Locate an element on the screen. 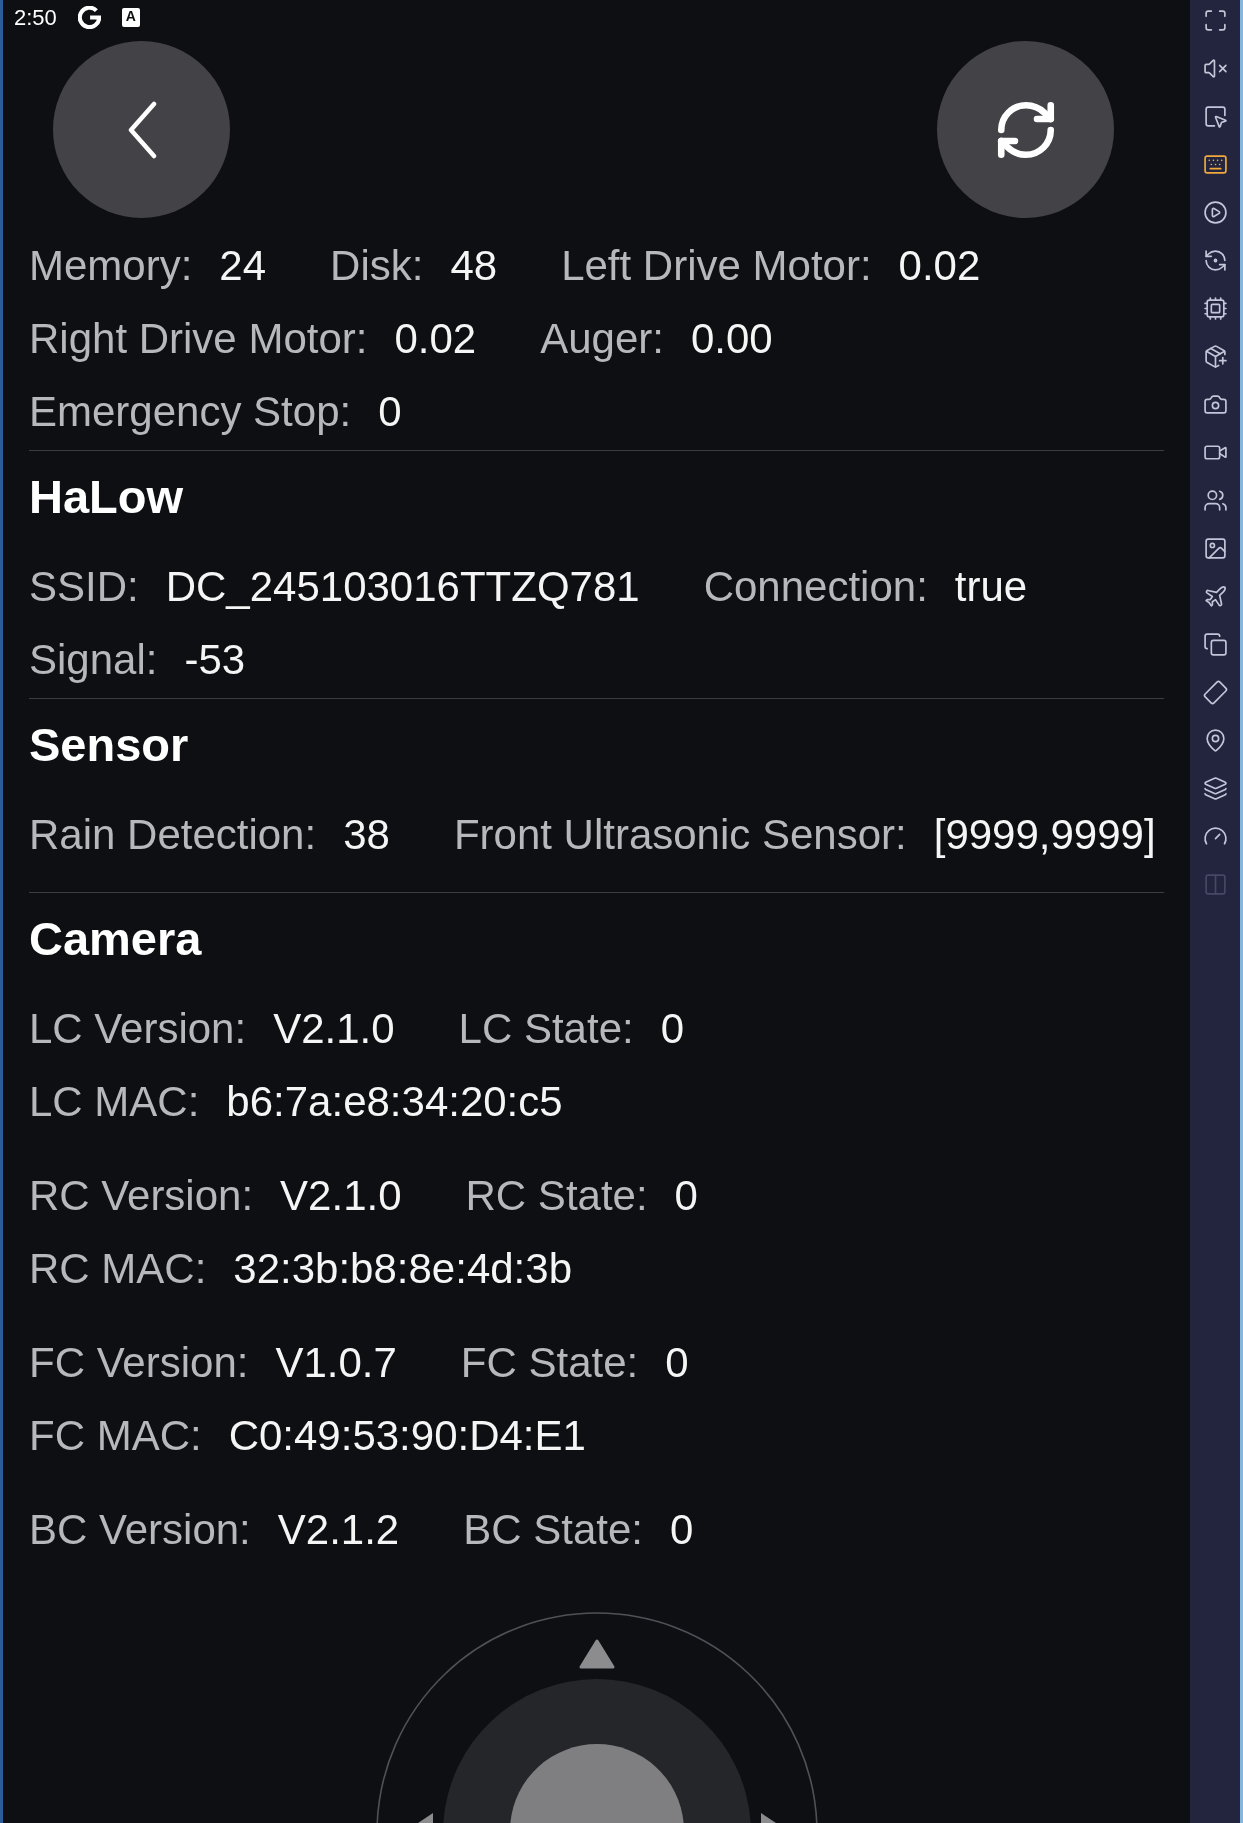 The height and width of the screenshot is (1823, 1243). field-value: 48 is located at coordinates (474, 265).